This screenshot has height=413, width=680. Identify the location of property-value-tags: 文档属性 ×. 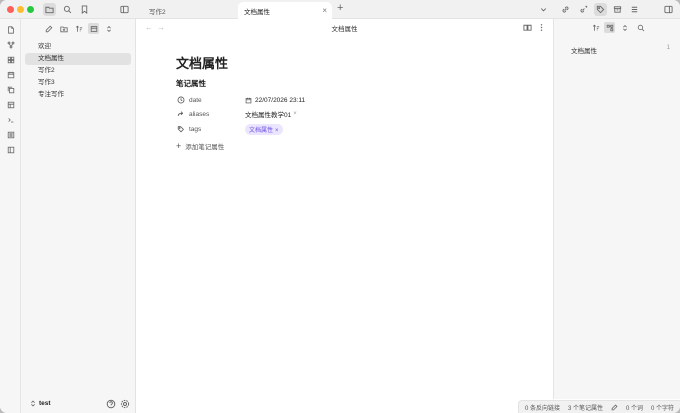
(264, 129).